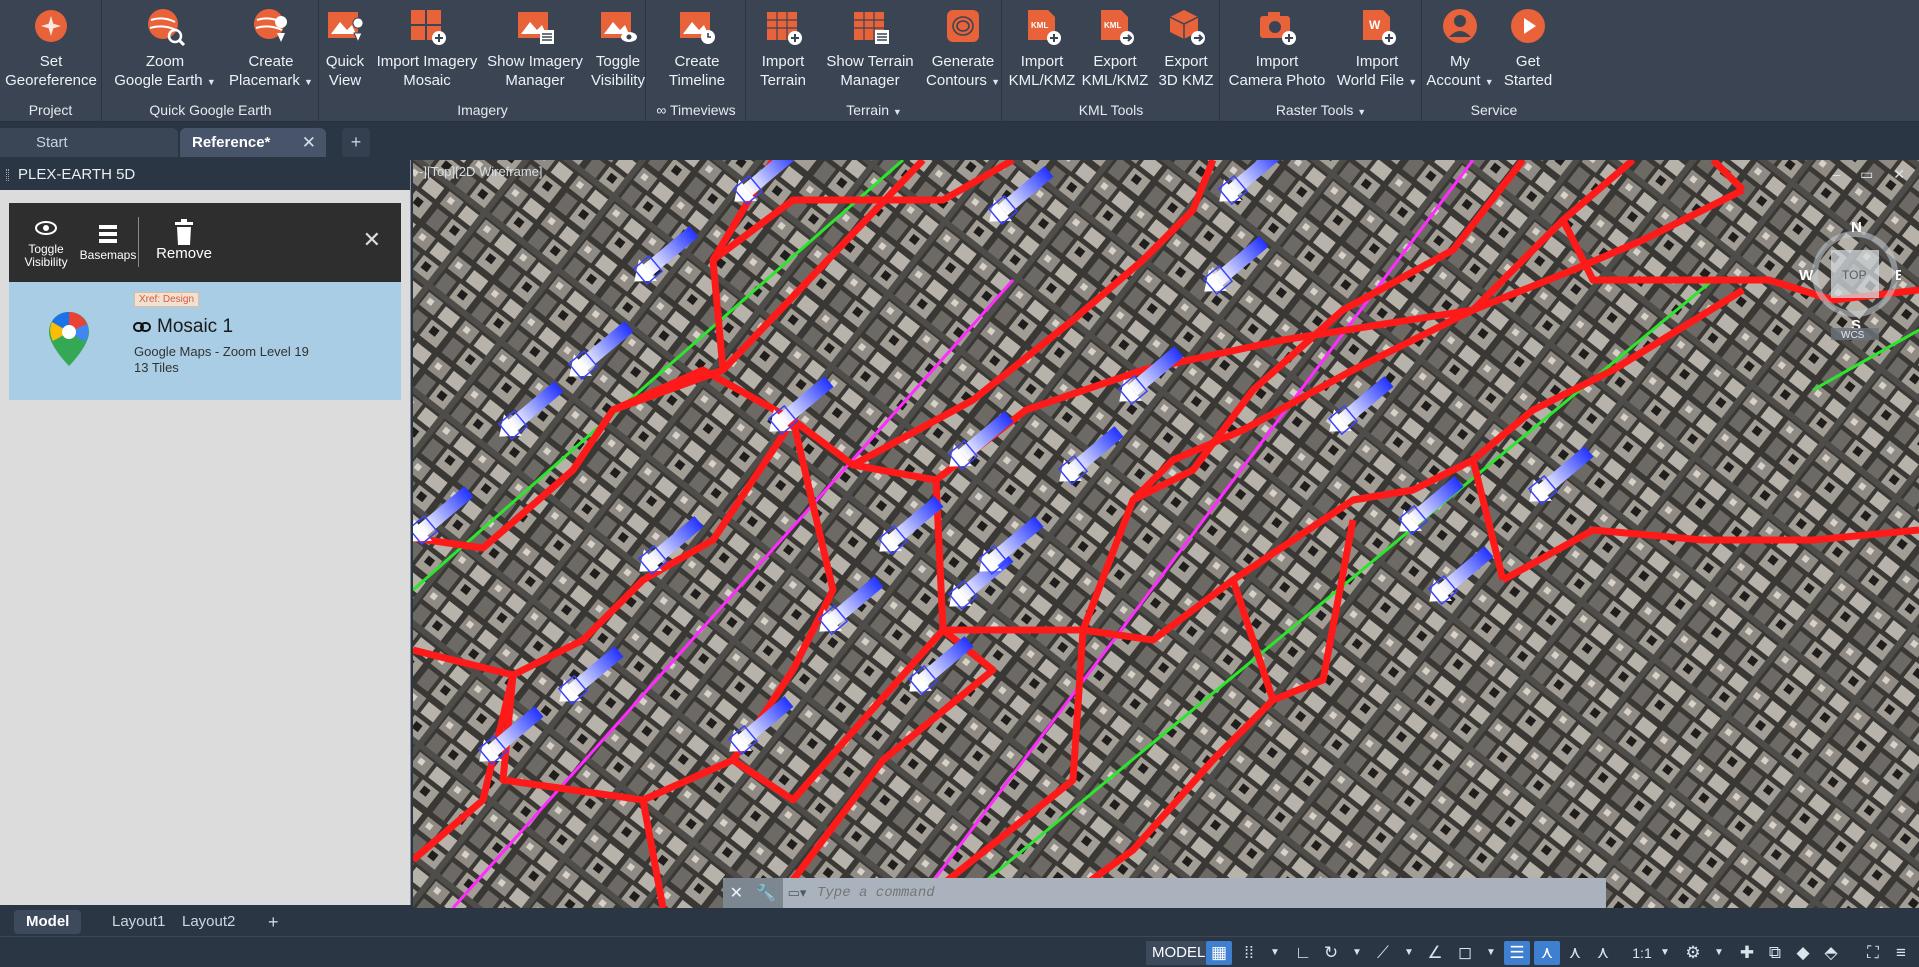 The image size is (1919, 967). I want to click on layout-tab-layout1: Layout1, so click(138, 922).